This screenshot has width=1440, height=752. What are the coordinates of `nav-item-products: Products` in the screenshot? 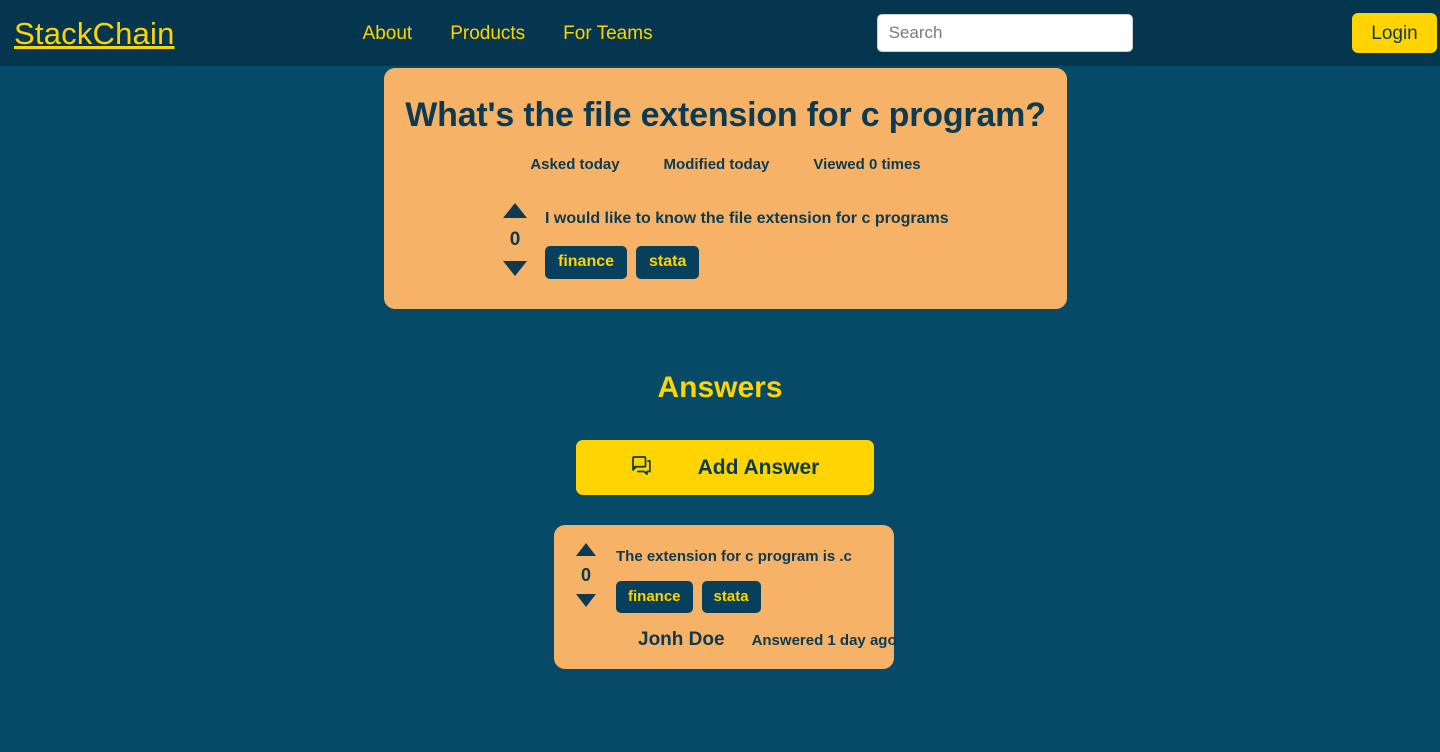 It's located at (487, 33).